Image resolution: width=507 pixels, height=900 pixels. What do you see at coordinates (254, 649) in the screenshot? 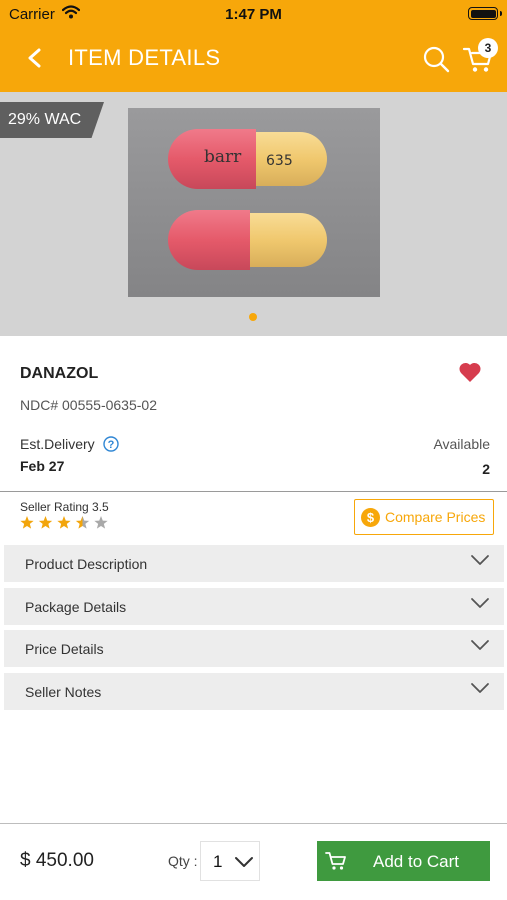
I see `accordion-price-details: Price Details` at bounding box center [254, 649].